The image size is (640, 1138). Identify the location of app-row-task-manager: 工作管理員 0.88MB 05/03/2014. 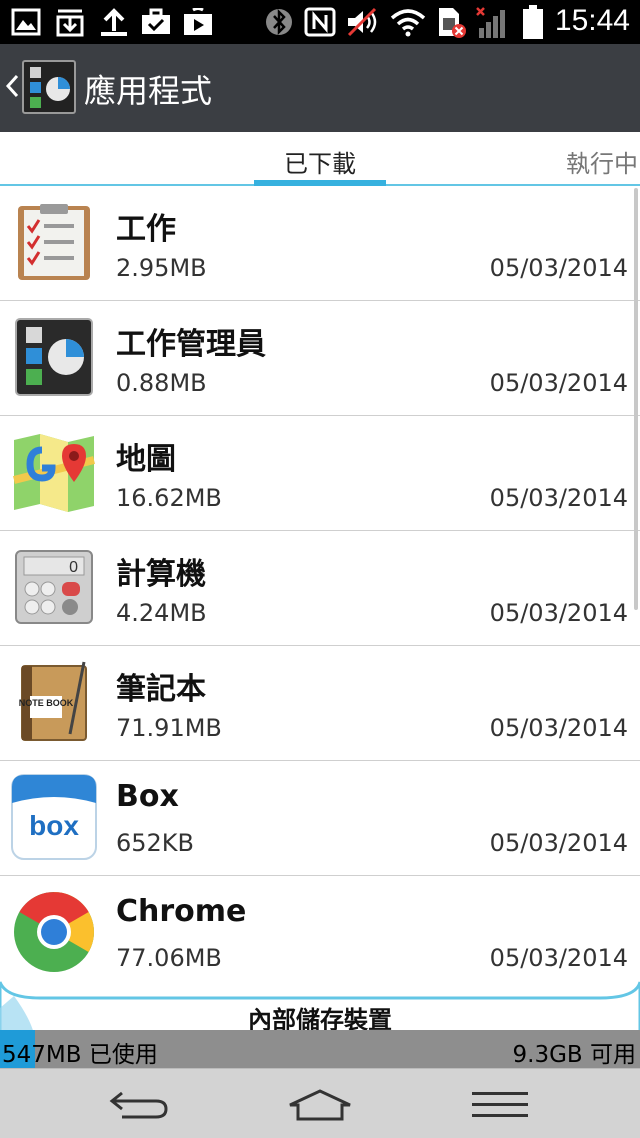
(320, 358).